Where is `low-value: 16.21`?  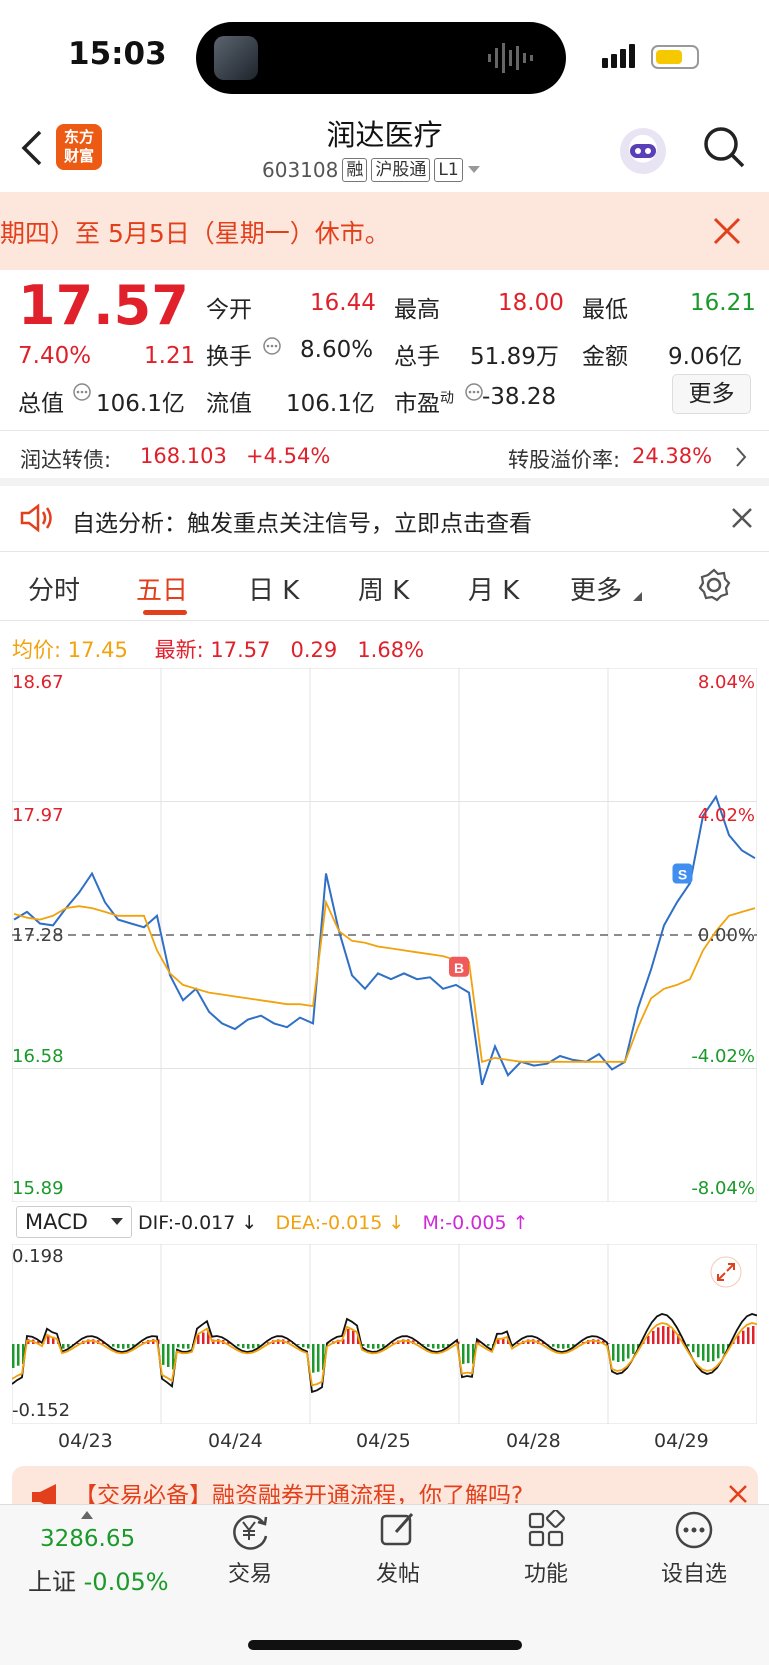 low-value: 16.21 is located at coordinates (723, 303).